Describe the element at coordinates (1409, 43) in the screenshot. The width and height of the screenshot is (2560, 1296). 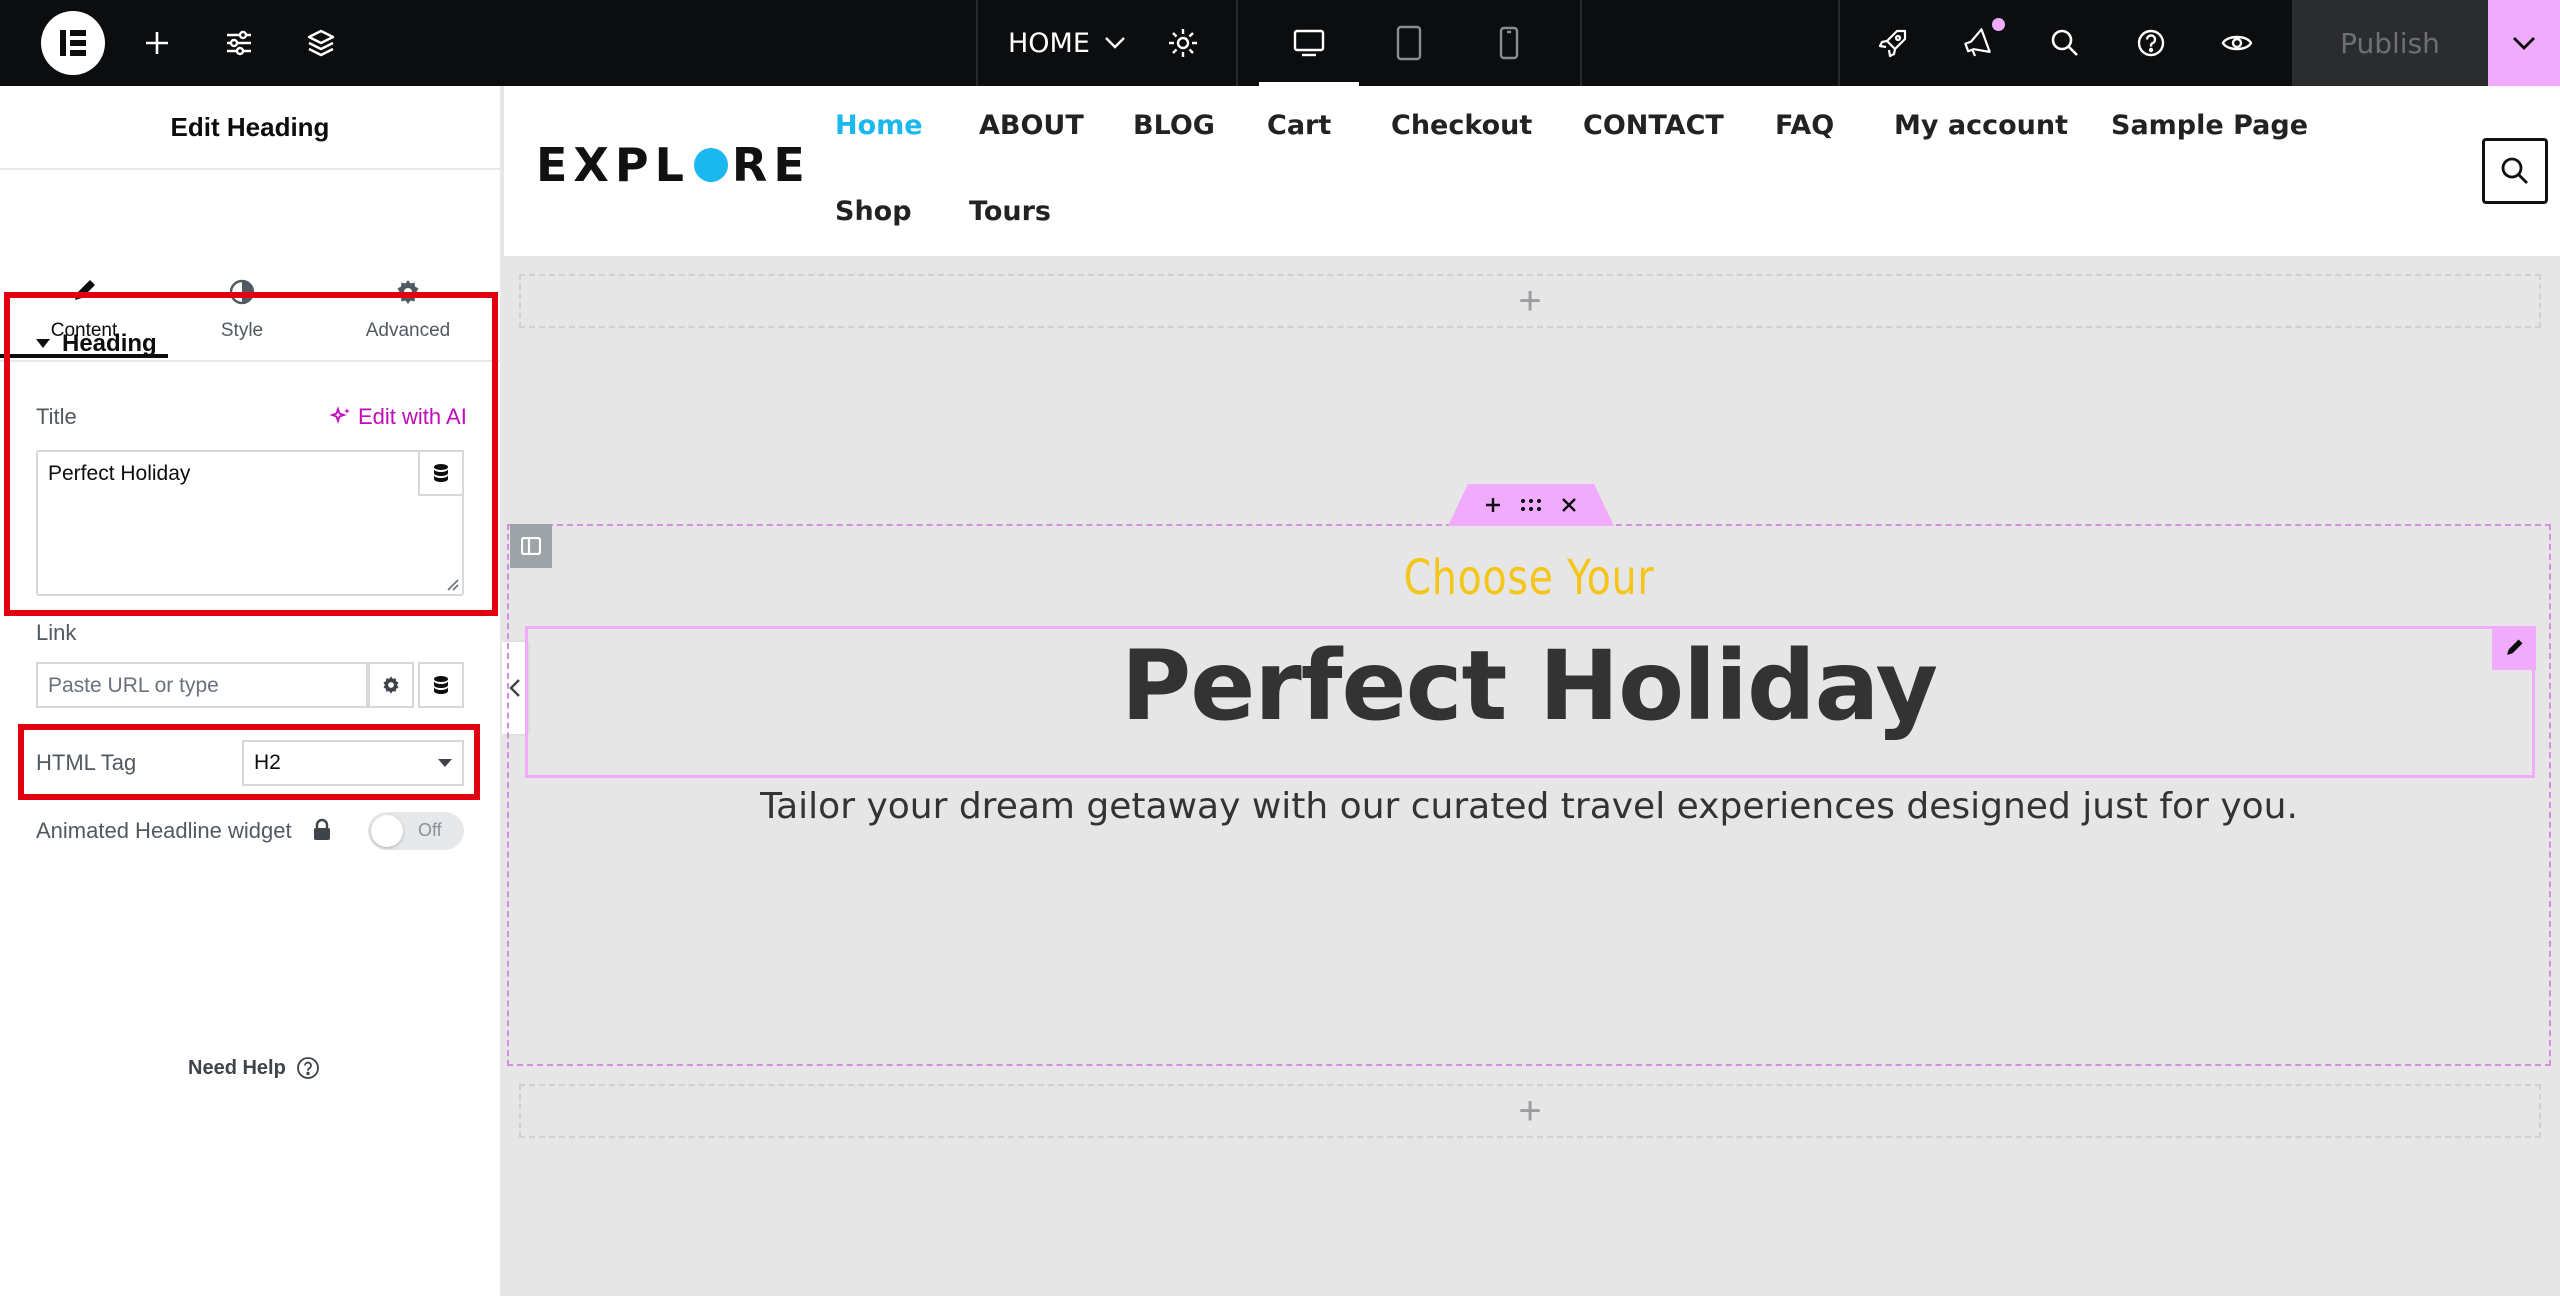
I see `tablet-icon` at that location.